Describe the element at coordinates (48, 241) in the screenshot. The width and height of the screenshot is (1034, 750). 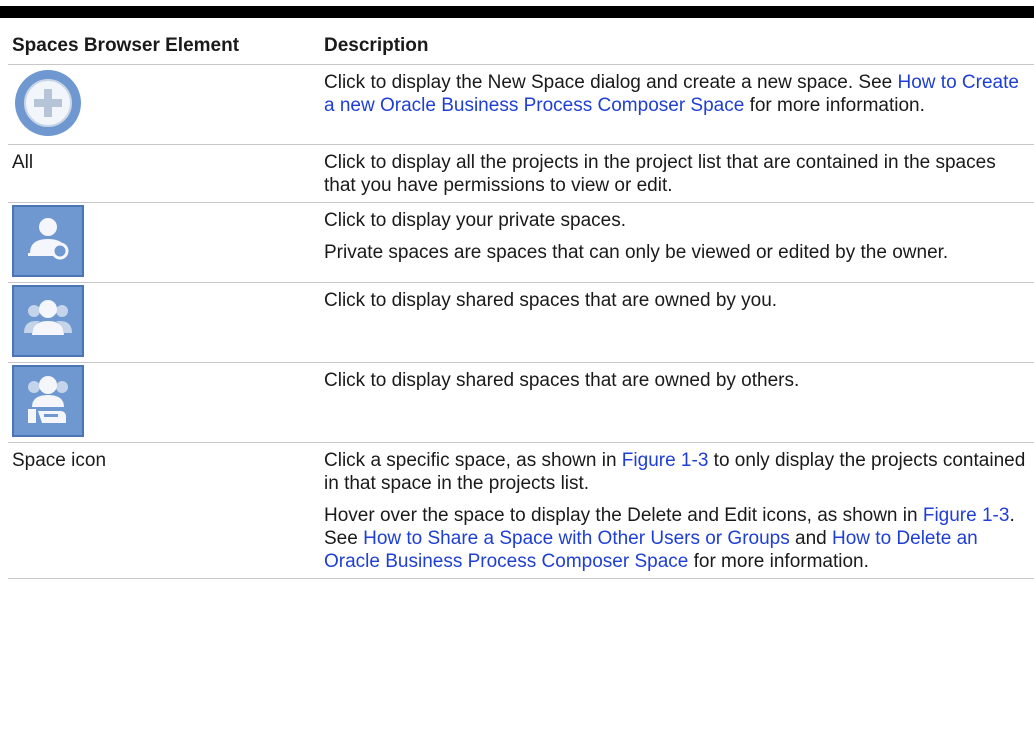
I see `private-space-icon` at that location.